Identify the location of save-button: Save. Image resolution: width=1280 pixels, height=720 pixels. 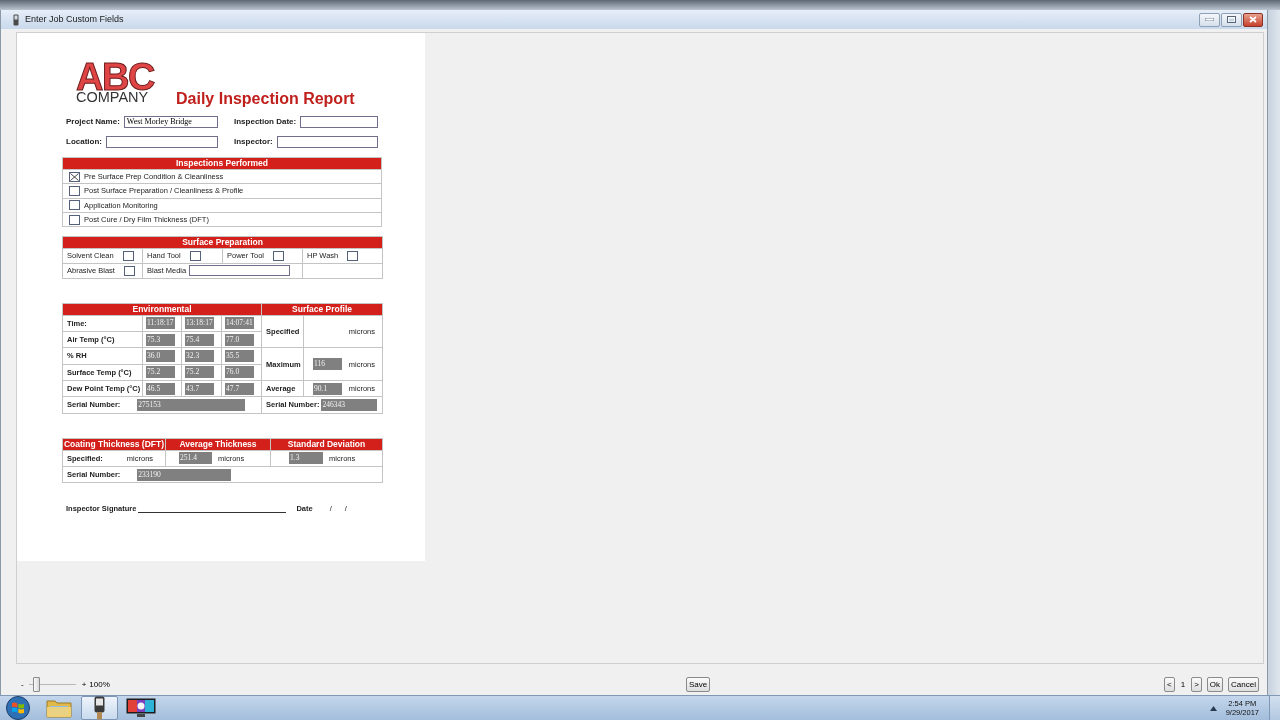
(698, 684).